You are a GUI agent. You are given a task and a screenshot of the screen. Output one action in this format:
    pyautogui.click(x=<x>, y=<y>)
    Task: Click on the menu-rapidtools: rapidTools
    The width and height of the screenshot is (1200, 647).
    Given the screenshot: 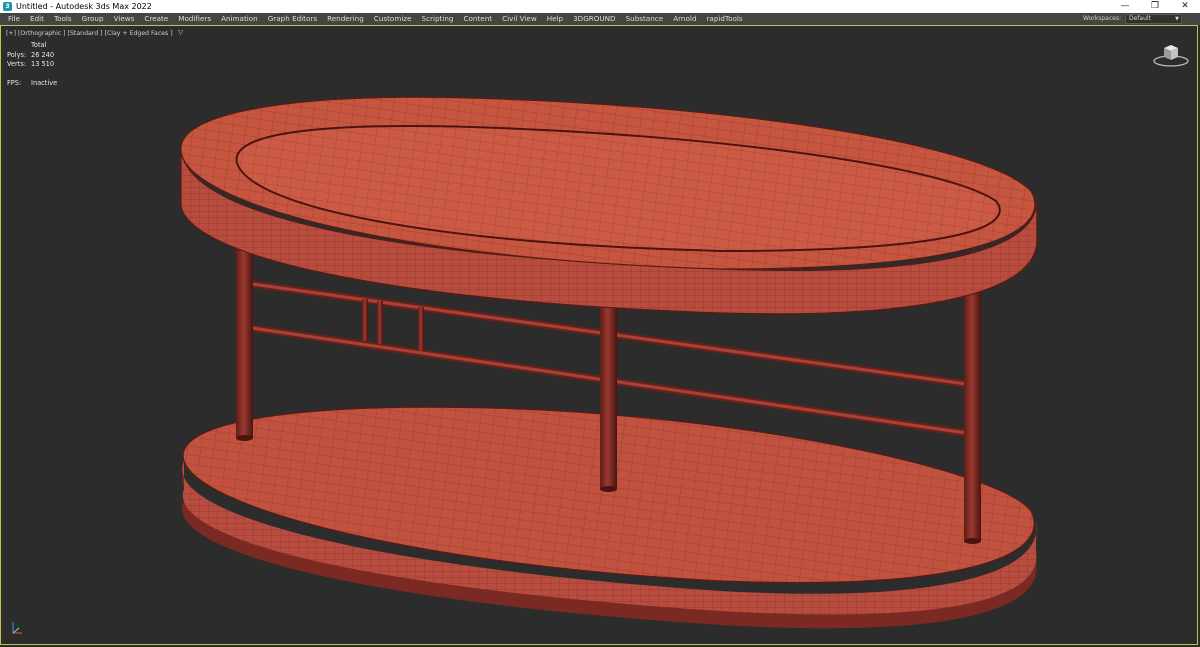 What is the action you would take?
    pyautogui.click(x=724, y=19)
    